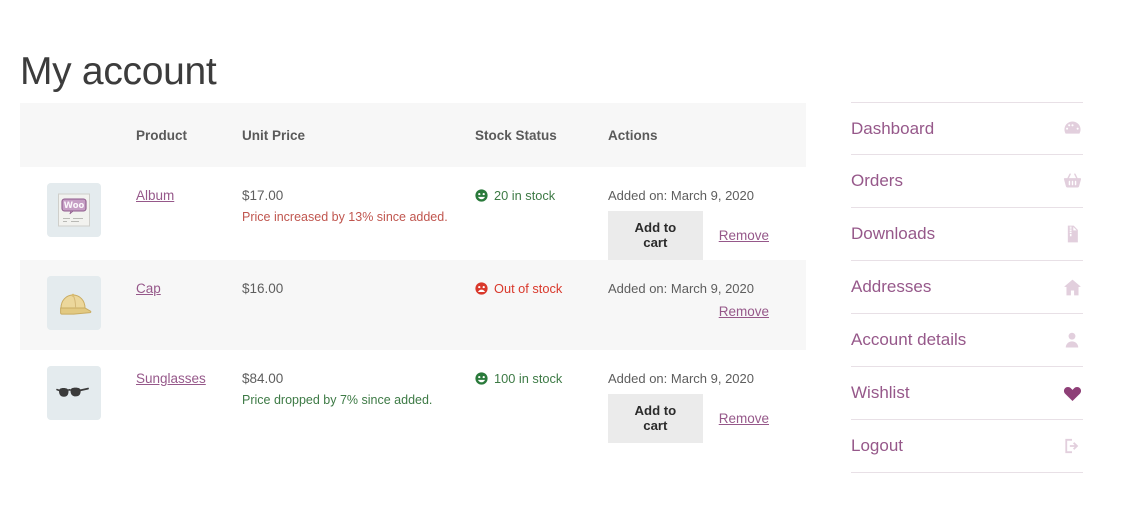 The image size is (1137, 513). I want to click on cell-stock-status: Out of stock, so click(541, 305).